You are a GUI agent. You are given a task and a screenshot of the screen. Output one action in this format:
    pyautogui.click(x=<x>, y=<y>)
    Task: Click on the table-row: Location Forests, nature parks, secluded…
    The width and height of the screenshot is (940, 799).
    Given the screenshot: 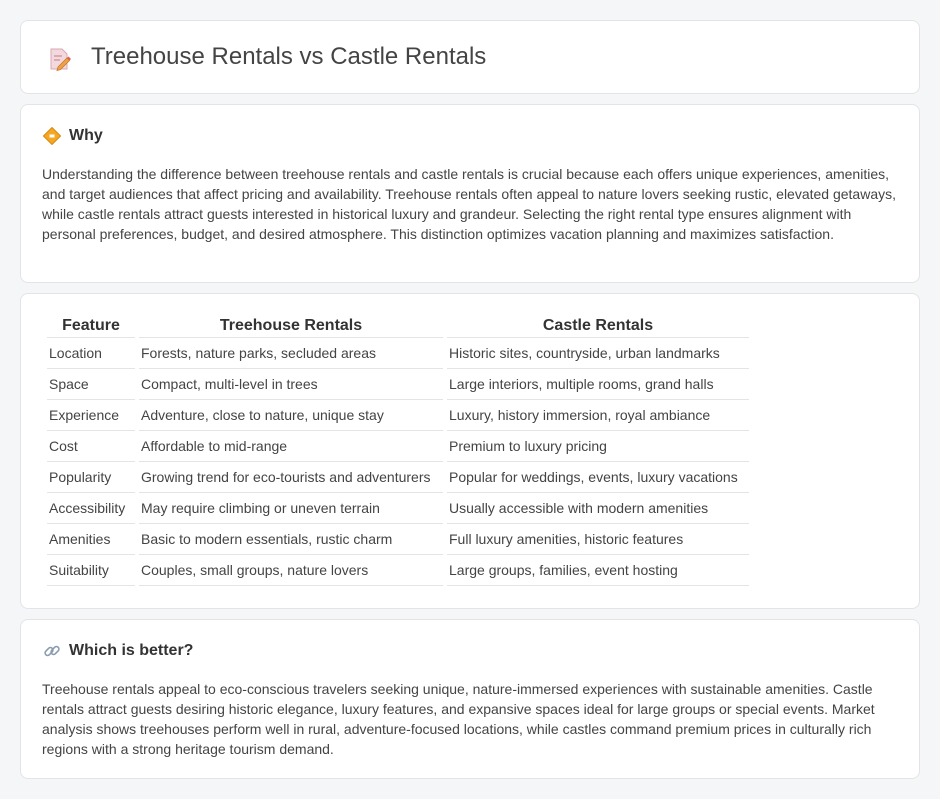 What is the action you would take?
    pyautogui.click(x=398, y=353)
    